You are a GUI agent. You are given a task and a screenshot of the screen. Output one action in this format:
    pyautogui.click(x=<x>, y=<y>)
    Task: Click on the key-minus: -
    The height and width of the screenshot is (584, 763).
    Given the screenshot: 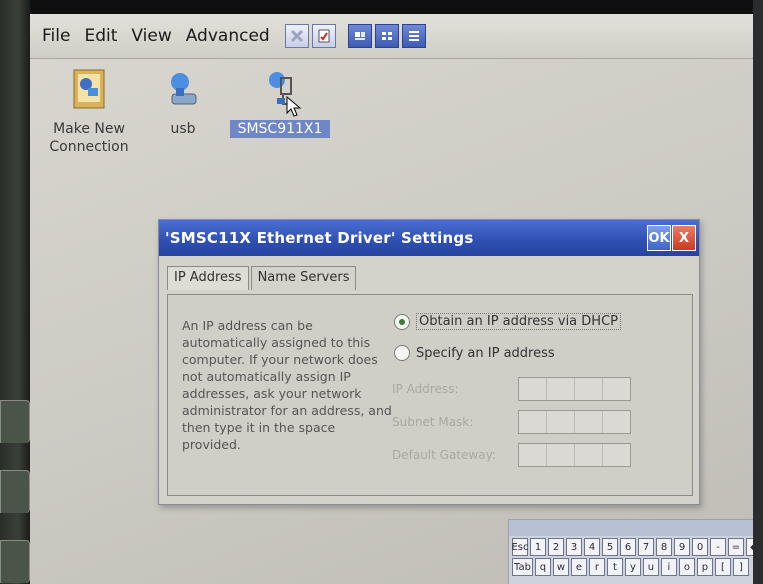 What is the action you would take?
    pyautogui.click(x=718, y=547)
    